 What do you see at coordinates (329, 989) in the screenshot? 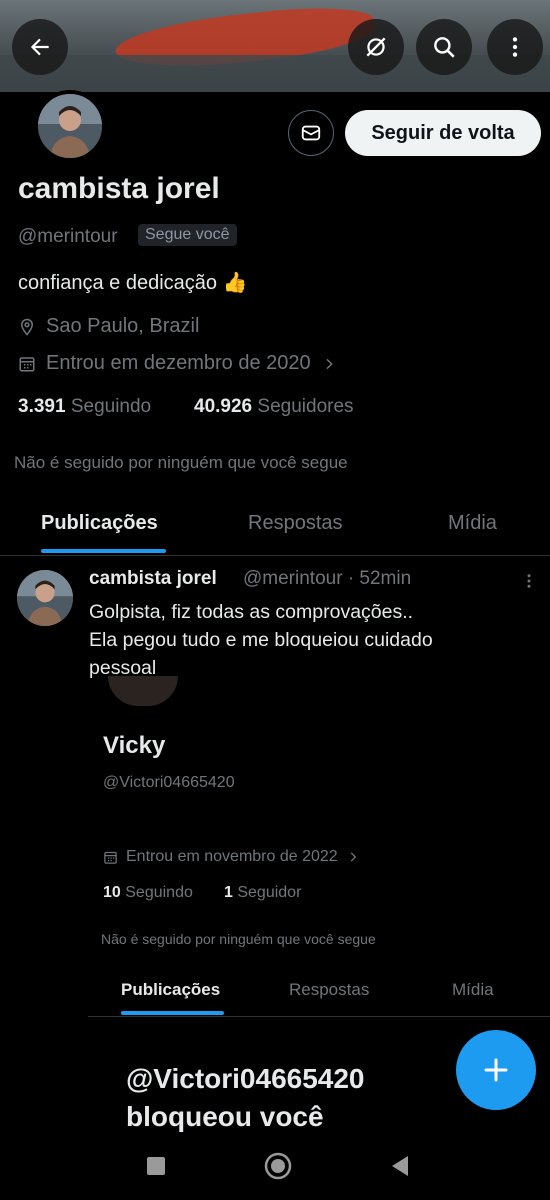
I see `embedded-tab-respostas: Respostas` at bounding box center [329, 989].